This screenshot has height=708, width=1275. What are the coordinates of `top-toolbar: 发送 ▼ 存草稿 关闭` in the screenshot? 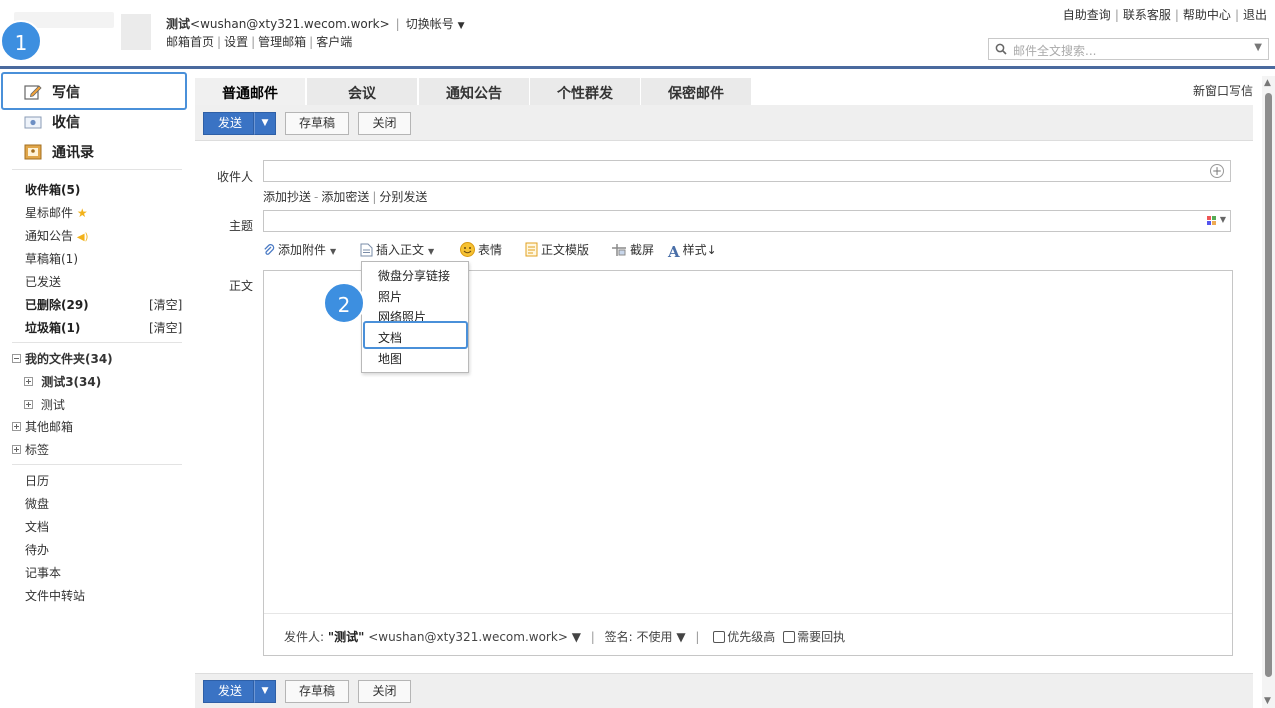 It's located at (724, 123).